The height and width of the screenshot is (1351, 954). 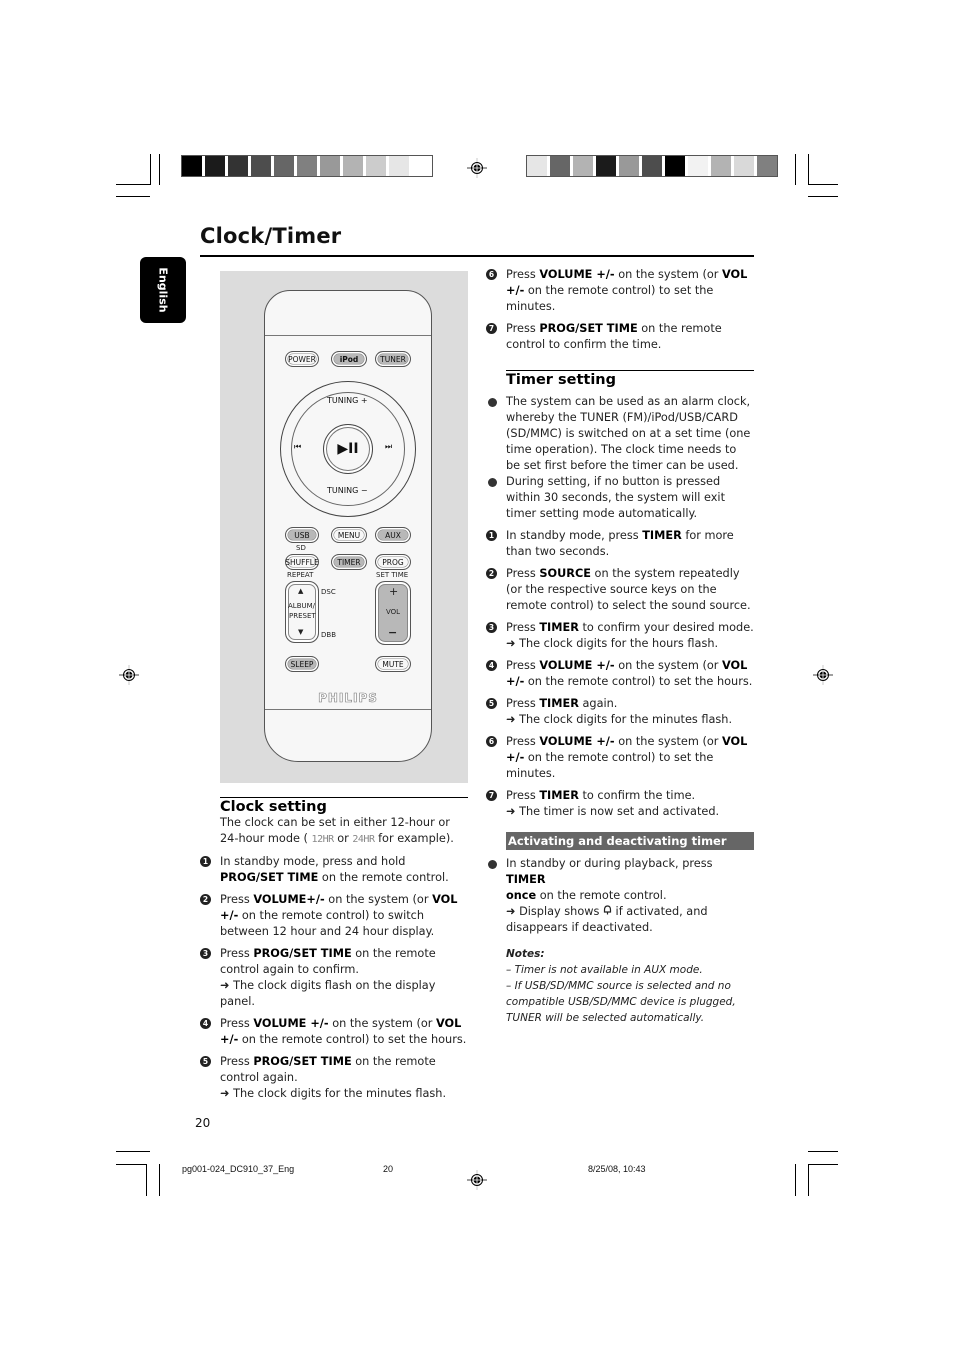 I want to click on step-number-icon: 4, so click(x=491, y=665).